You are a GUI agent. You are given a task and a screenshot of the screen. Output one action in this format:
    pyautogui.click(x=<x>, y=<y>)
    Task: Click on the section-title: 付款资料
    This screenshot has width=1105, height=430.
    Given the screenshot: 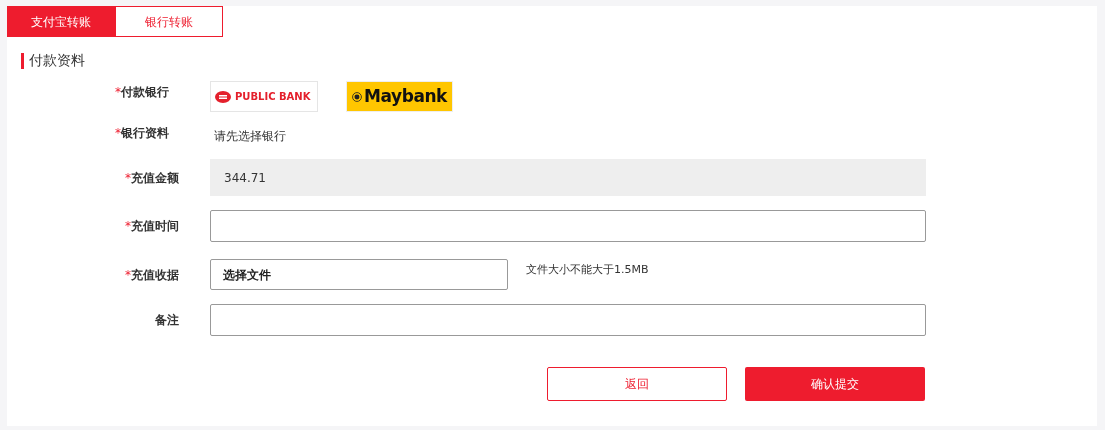 What is the action you would take?
    pyautogui.click(x=57, y=60)
    